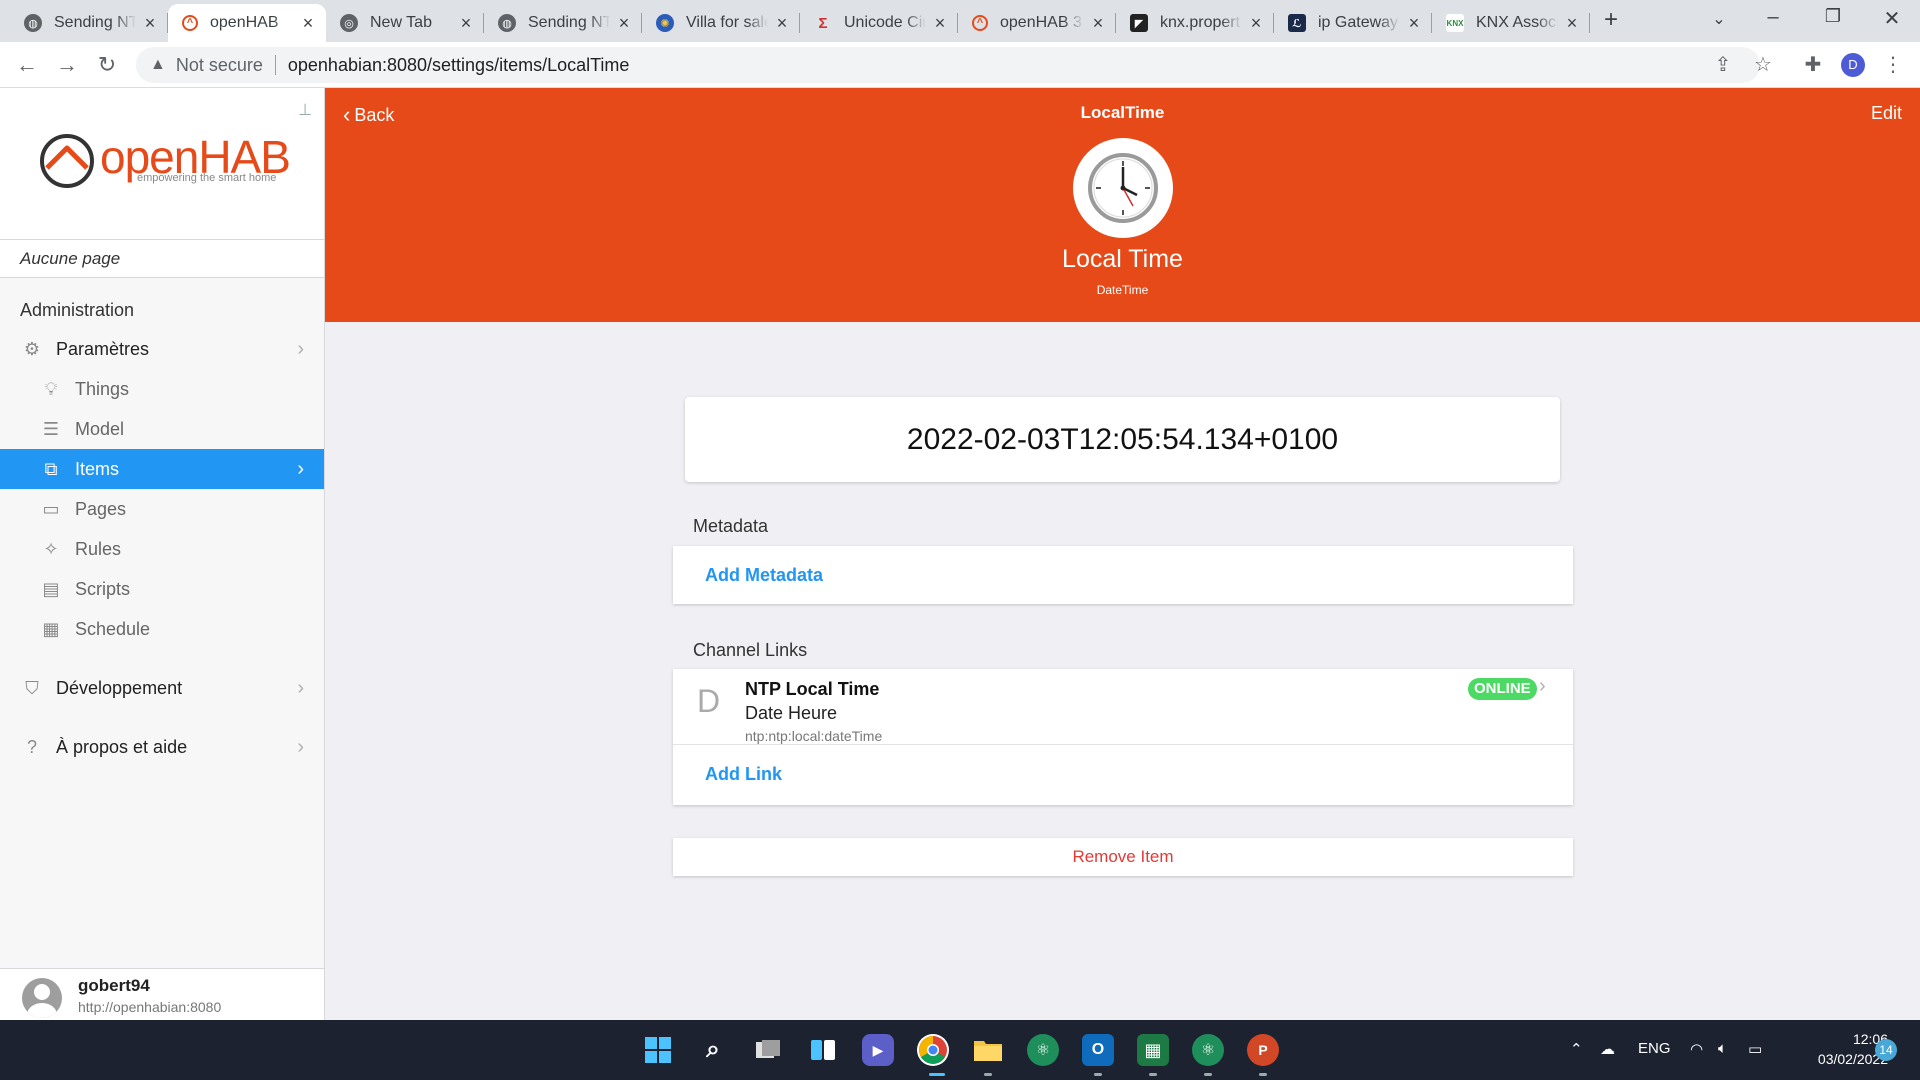 This screenshot has width=1920, height=1080. I want to click on item-label: Local Time, so click(1122, 259).